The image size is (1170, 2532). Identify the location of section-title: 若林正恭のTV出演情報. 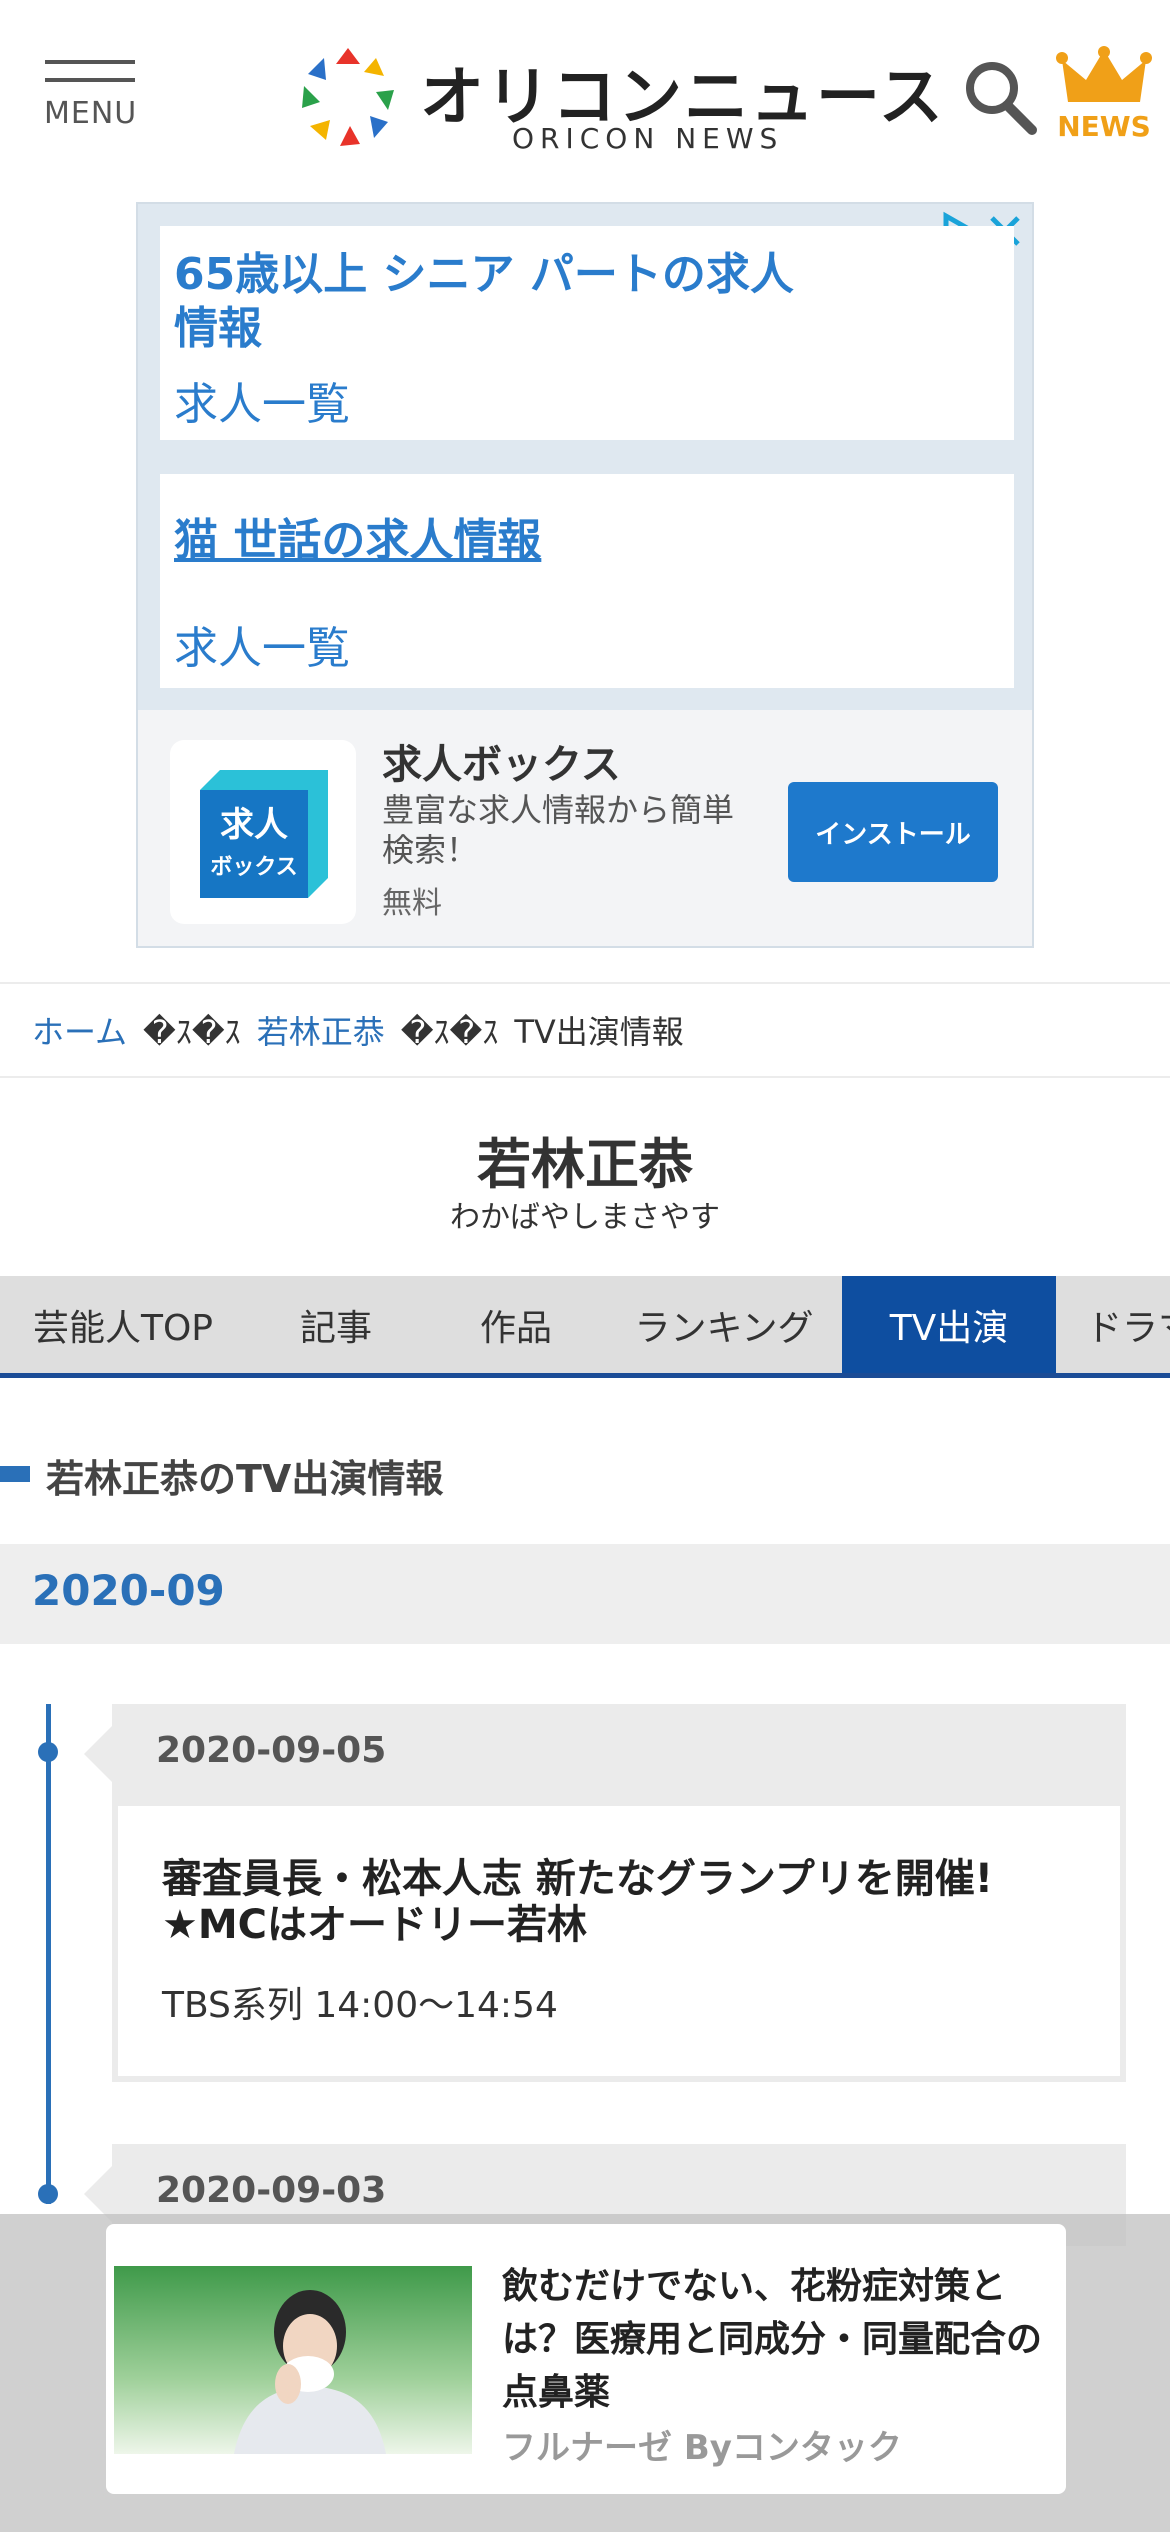
(245, 1479).